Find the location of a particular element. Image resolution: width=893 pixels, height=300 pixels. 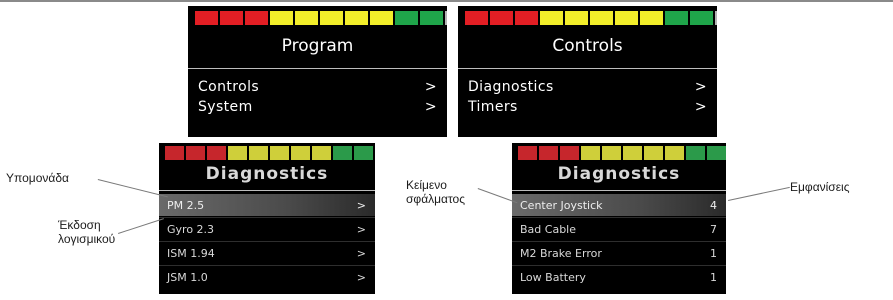

callout-text: Εμφανίσεις is located at coordinates (820, 187).